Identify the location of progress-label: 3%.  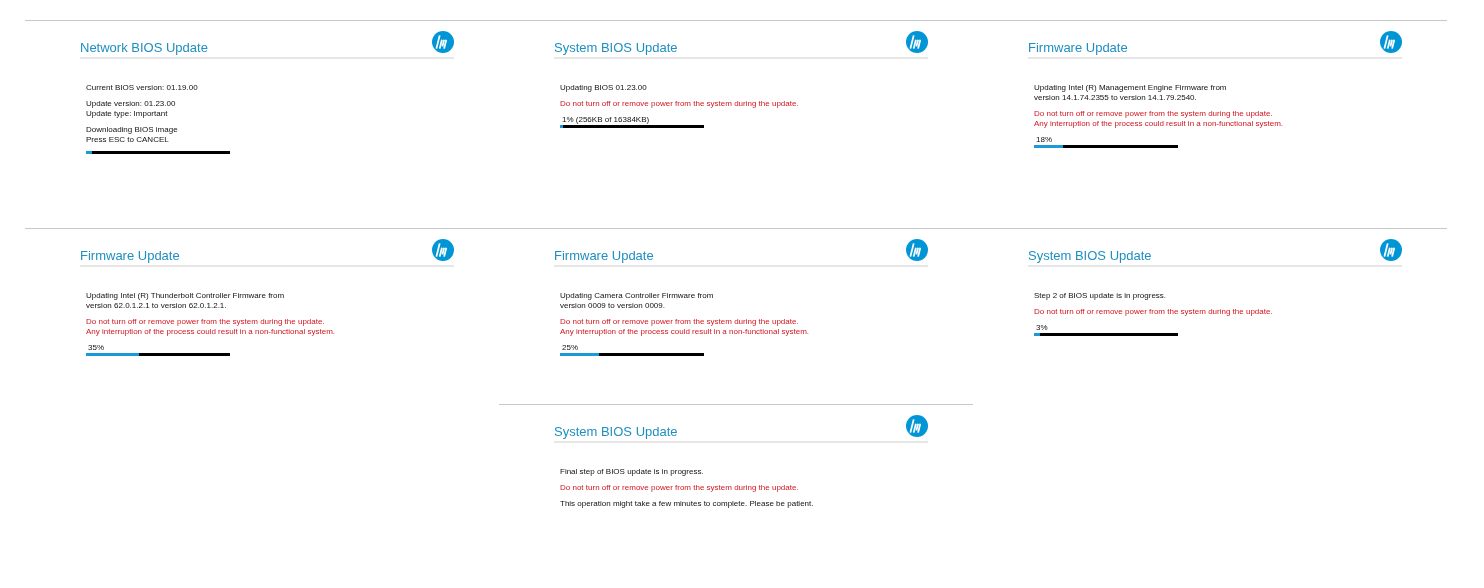
(1042, 328).